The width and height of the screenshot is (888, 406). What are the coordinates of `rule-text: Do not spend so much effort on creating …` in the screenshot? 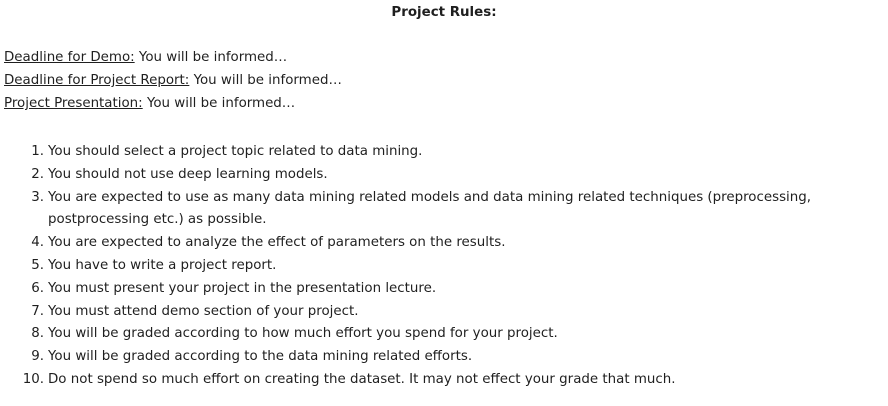 It's located at (362, 379).